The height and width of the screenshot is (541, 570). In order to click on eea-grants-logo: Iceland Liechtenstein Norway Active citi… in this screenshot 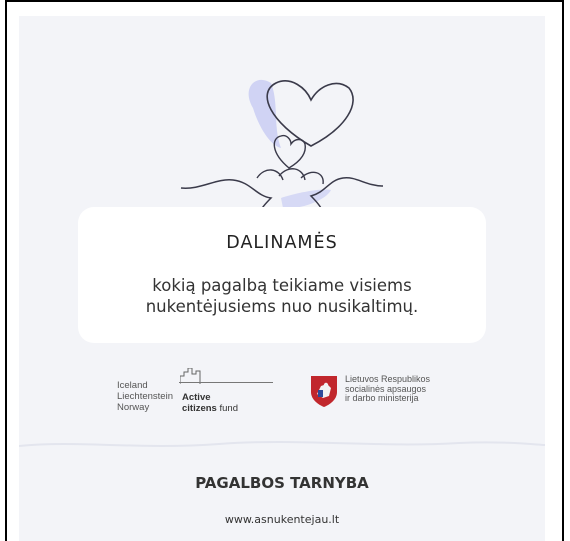, I will do `click(195, 393)`.